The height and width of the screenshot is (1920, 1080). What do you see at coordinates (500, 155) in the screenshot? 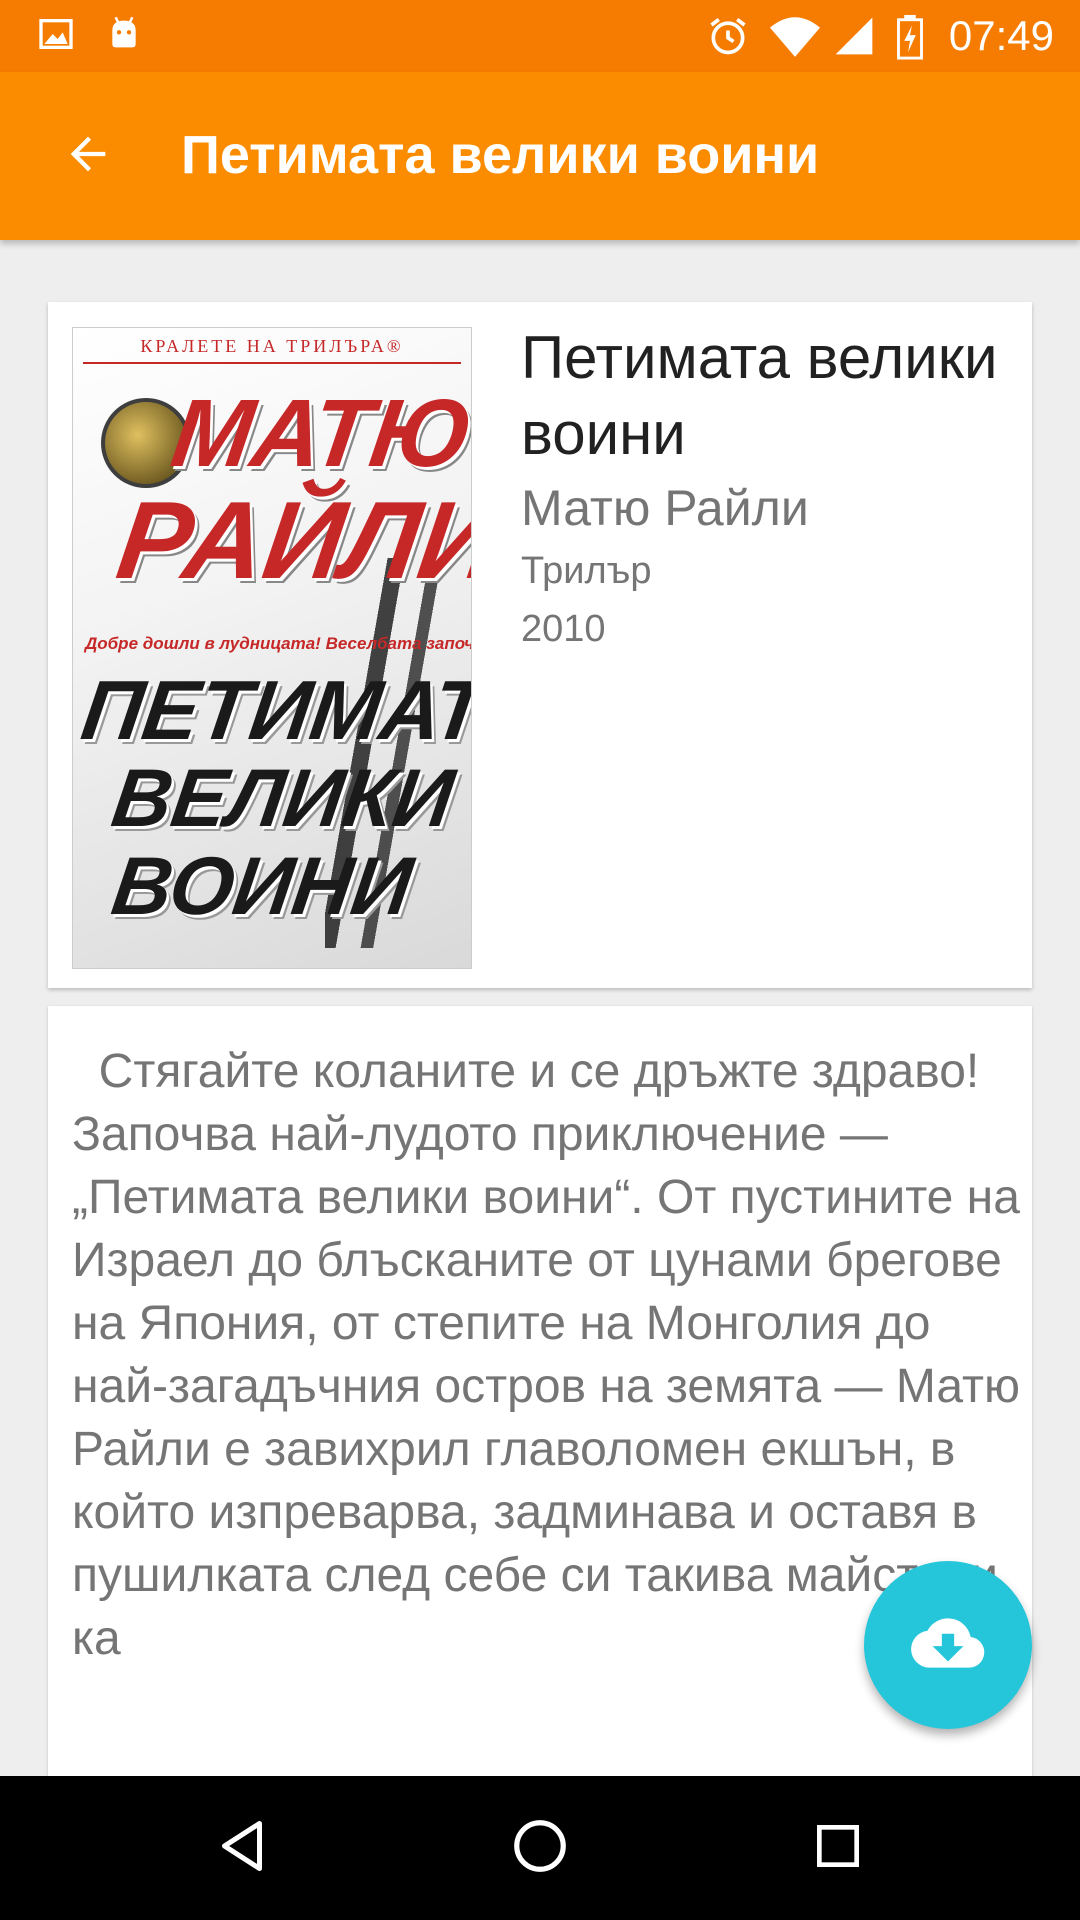
I see `app-bar-title: Петимата велики воини` at bounding box center [500, 155].